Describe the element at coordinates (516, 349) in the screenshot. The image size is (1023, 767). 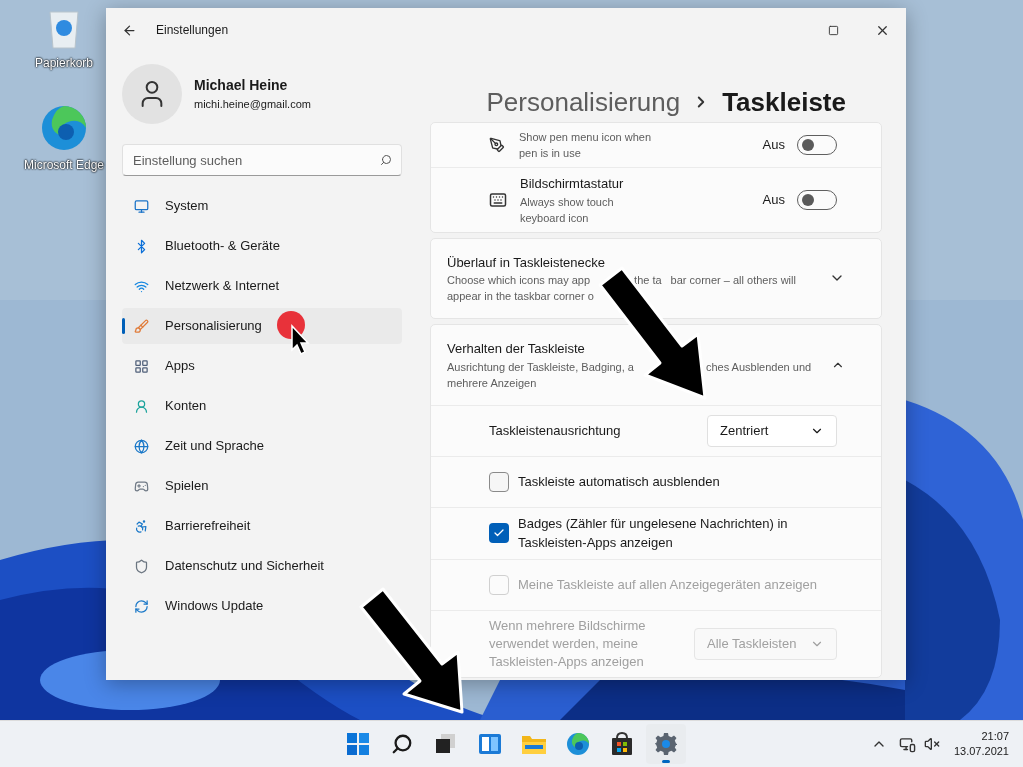
I see `card-title: Verhalten der Taskleiste` at that location.